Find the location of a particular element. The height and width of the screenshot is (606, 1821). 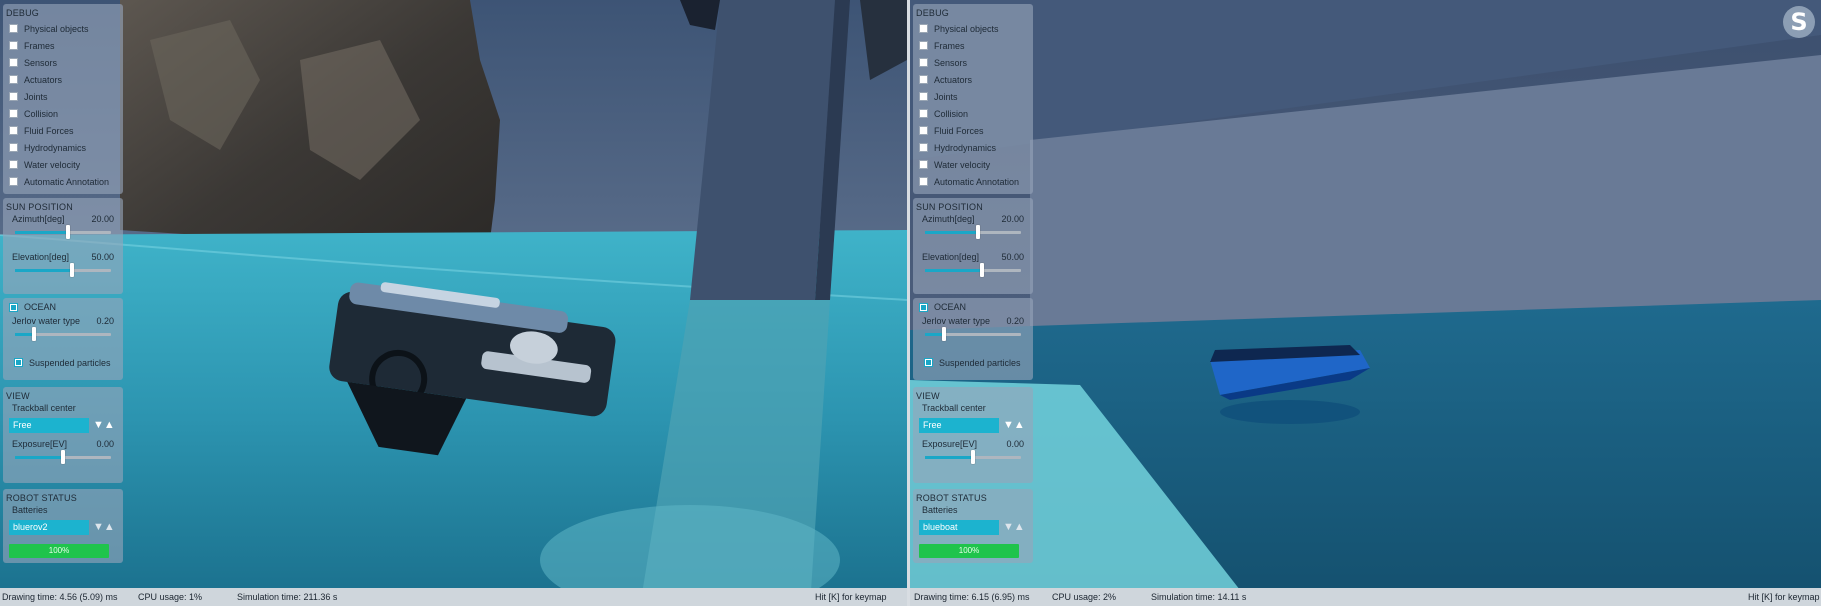

debug-option-label: Hydrodynamics is located at coordinates (965, 147).